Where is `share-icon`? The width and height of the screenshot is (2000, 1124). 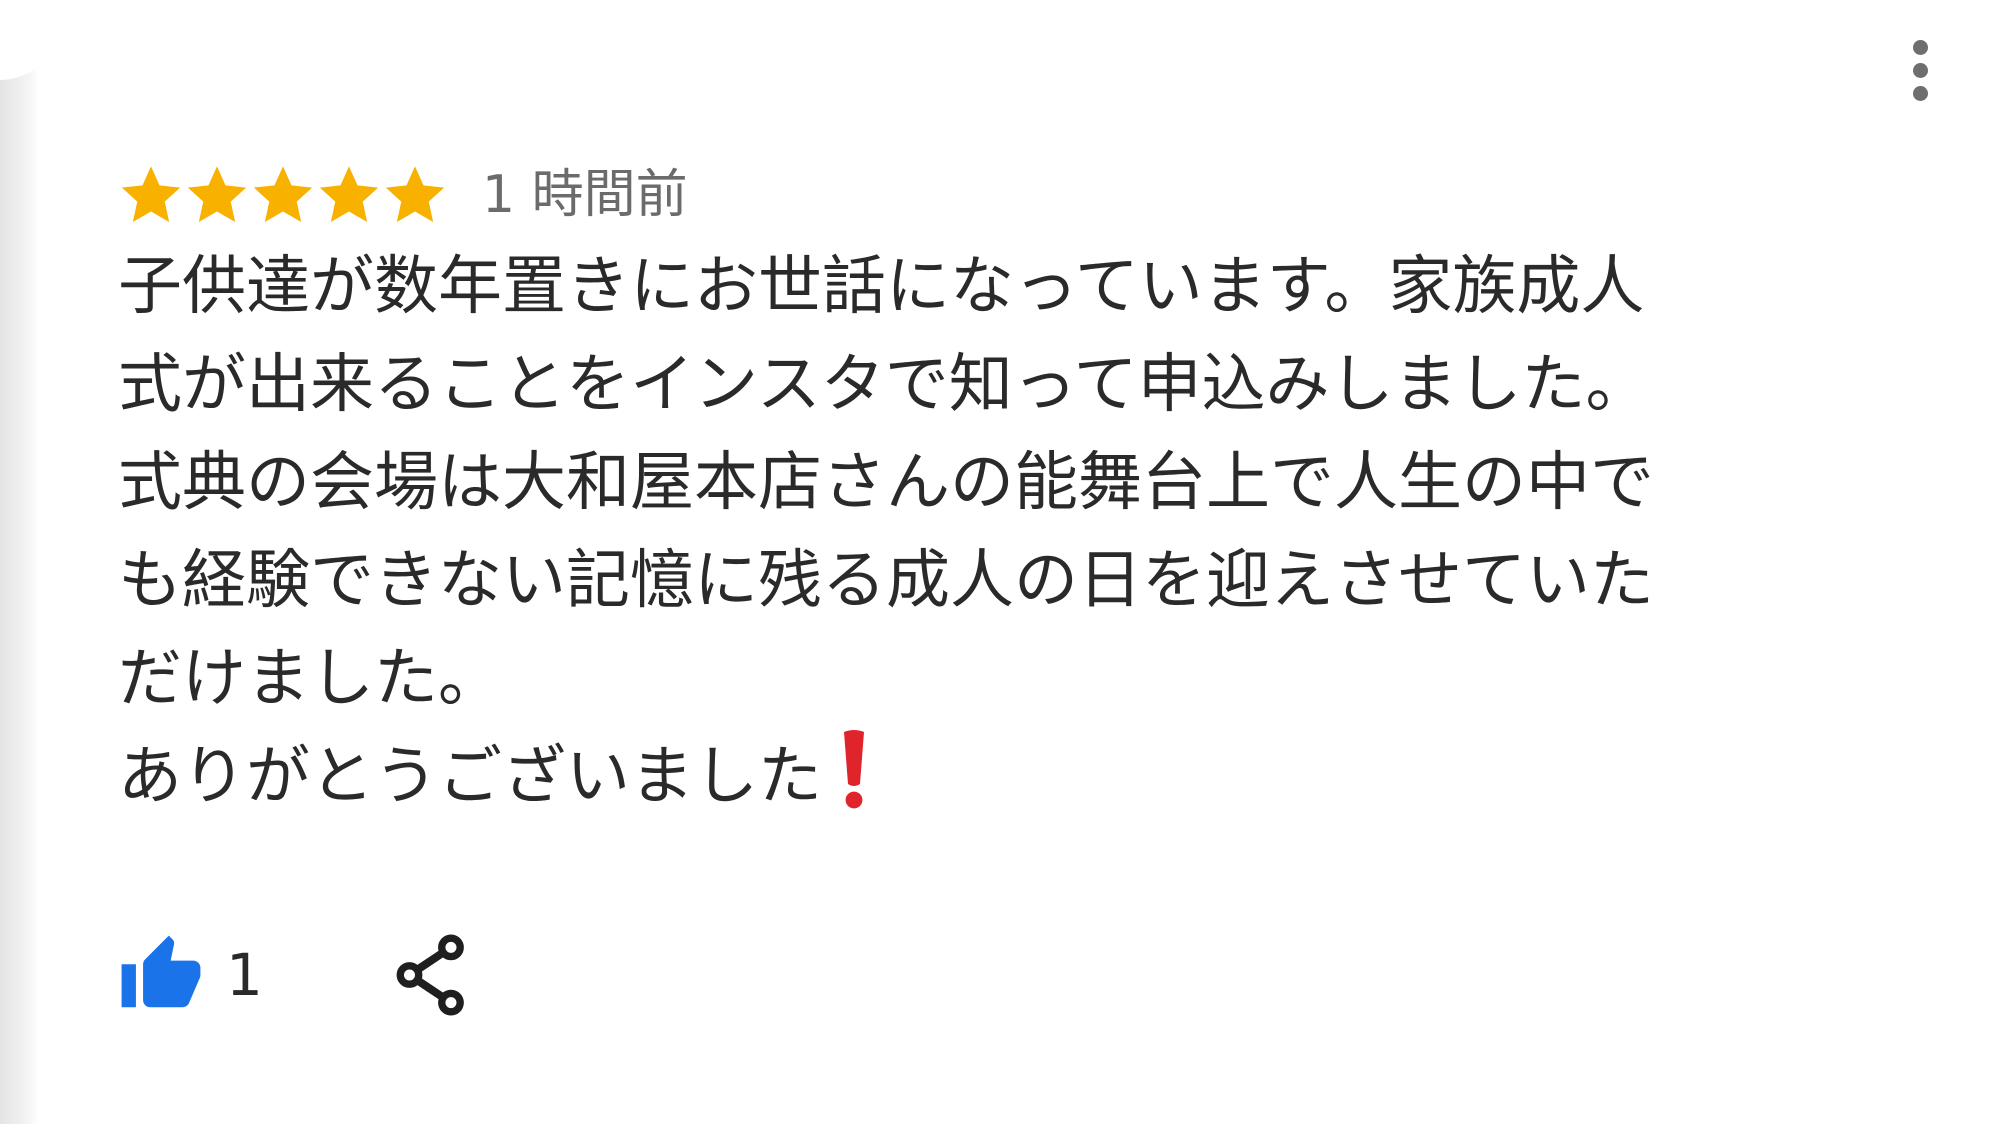 share-icon is located at coordinates (430, 975).